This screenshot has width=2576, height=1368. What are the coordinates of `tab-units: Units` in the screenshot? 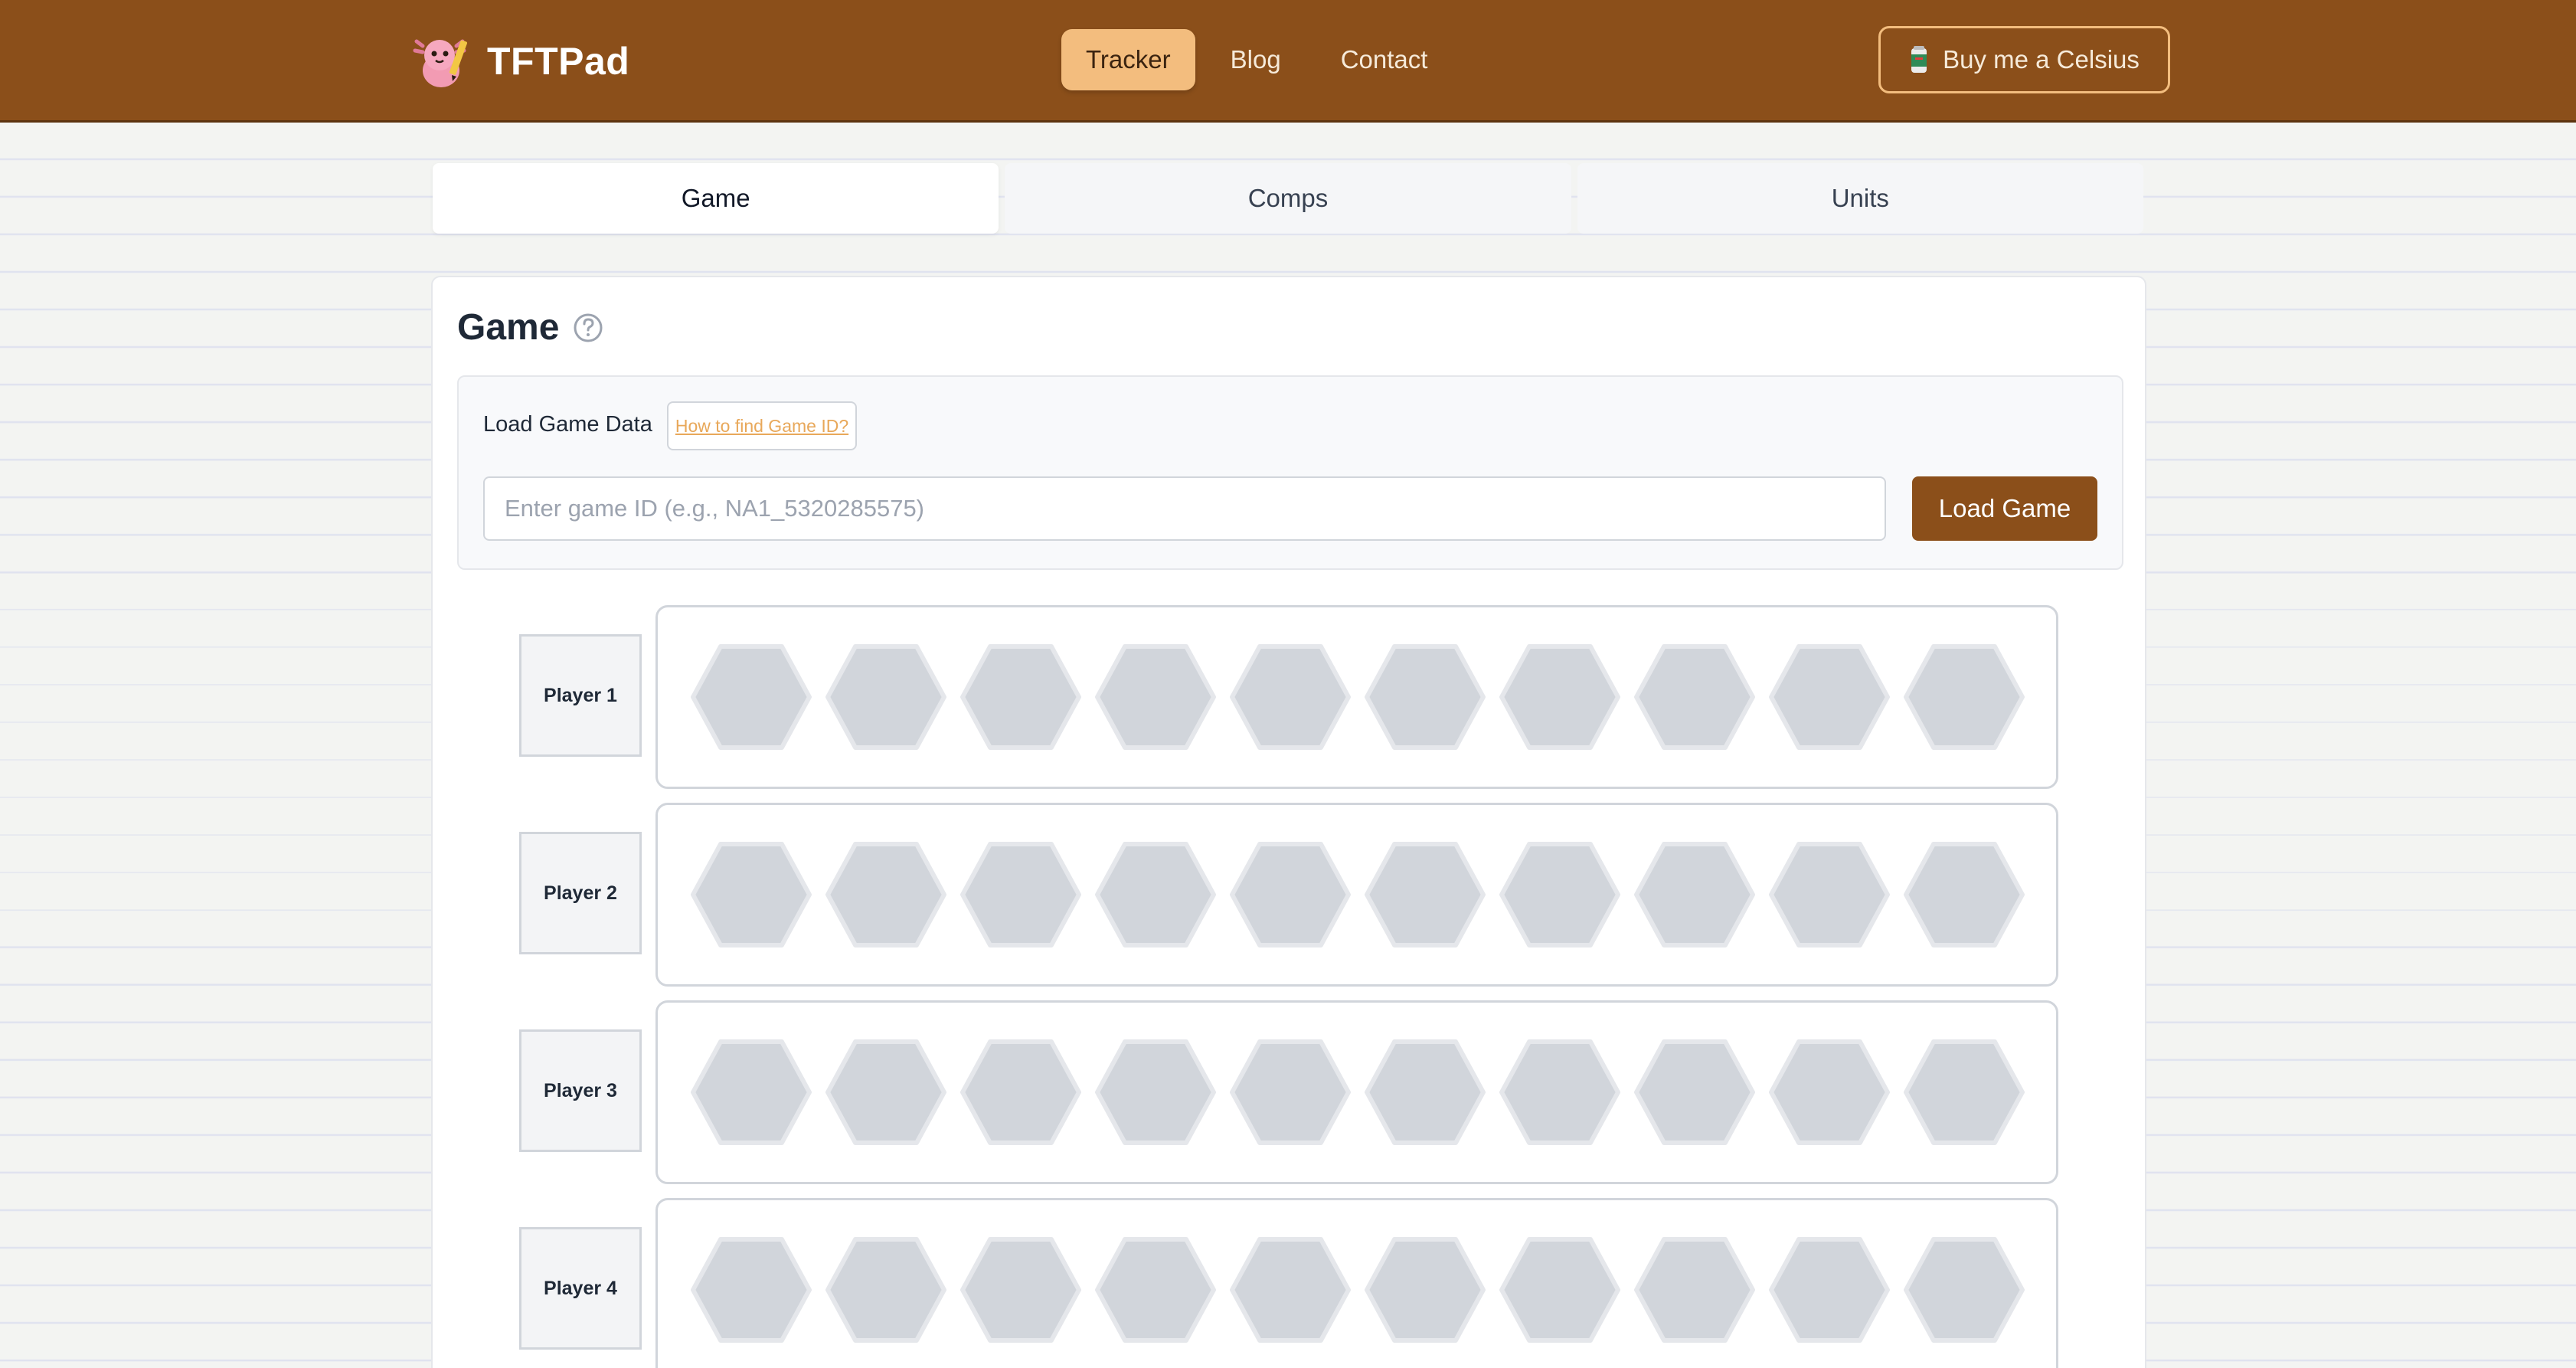 It's located at (1860, 198).